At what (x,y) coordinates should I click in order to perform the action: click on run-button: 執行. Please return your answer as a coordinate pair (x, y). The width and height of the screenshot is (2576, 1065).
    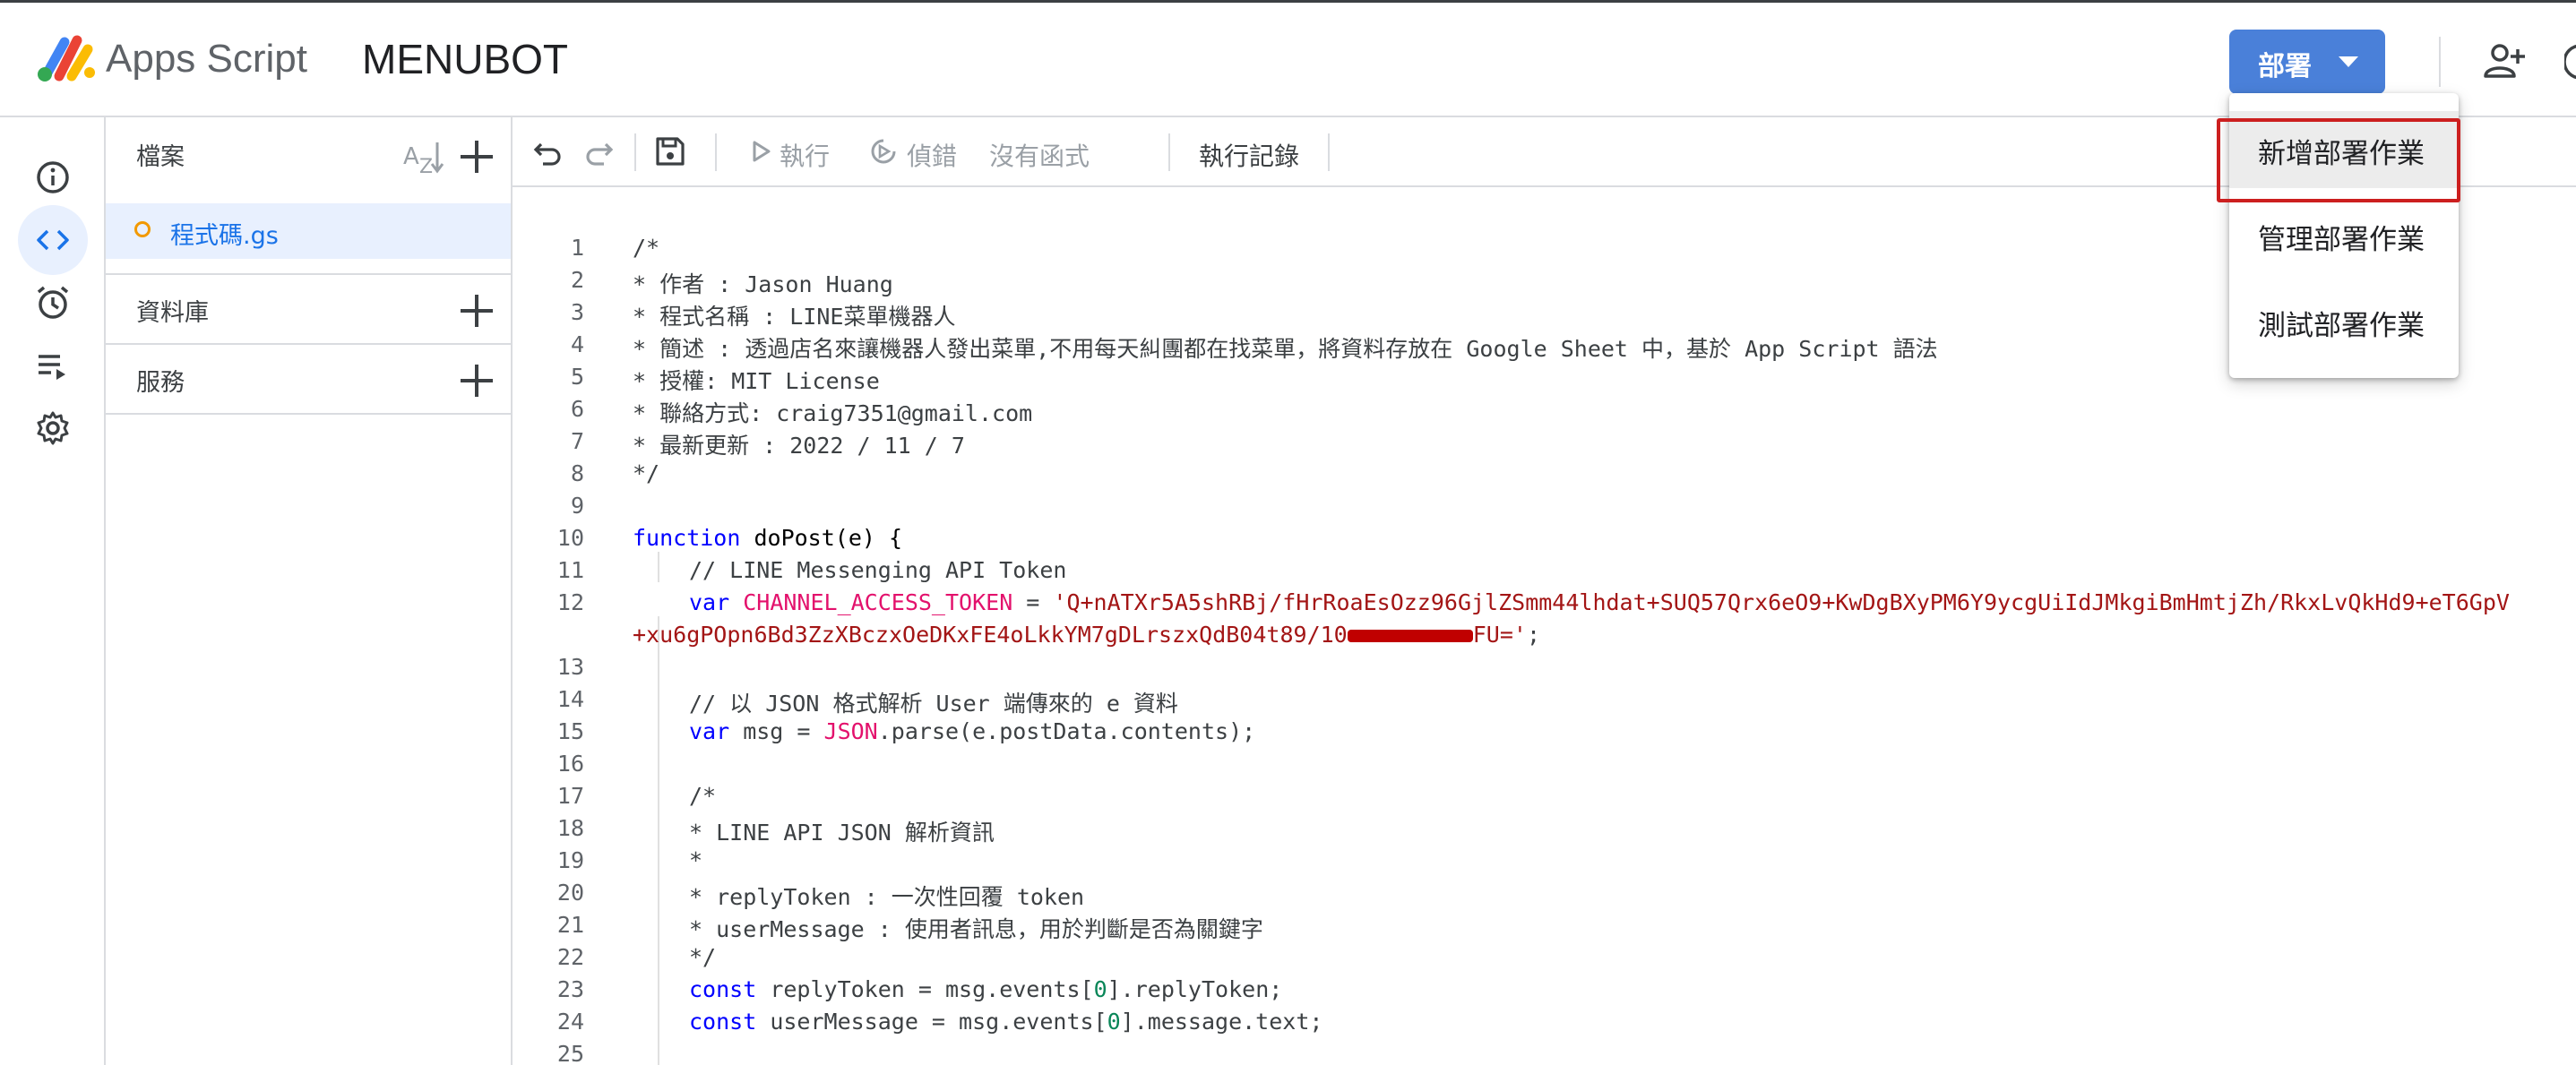
    Looking at the image, I should click on (799, 151).